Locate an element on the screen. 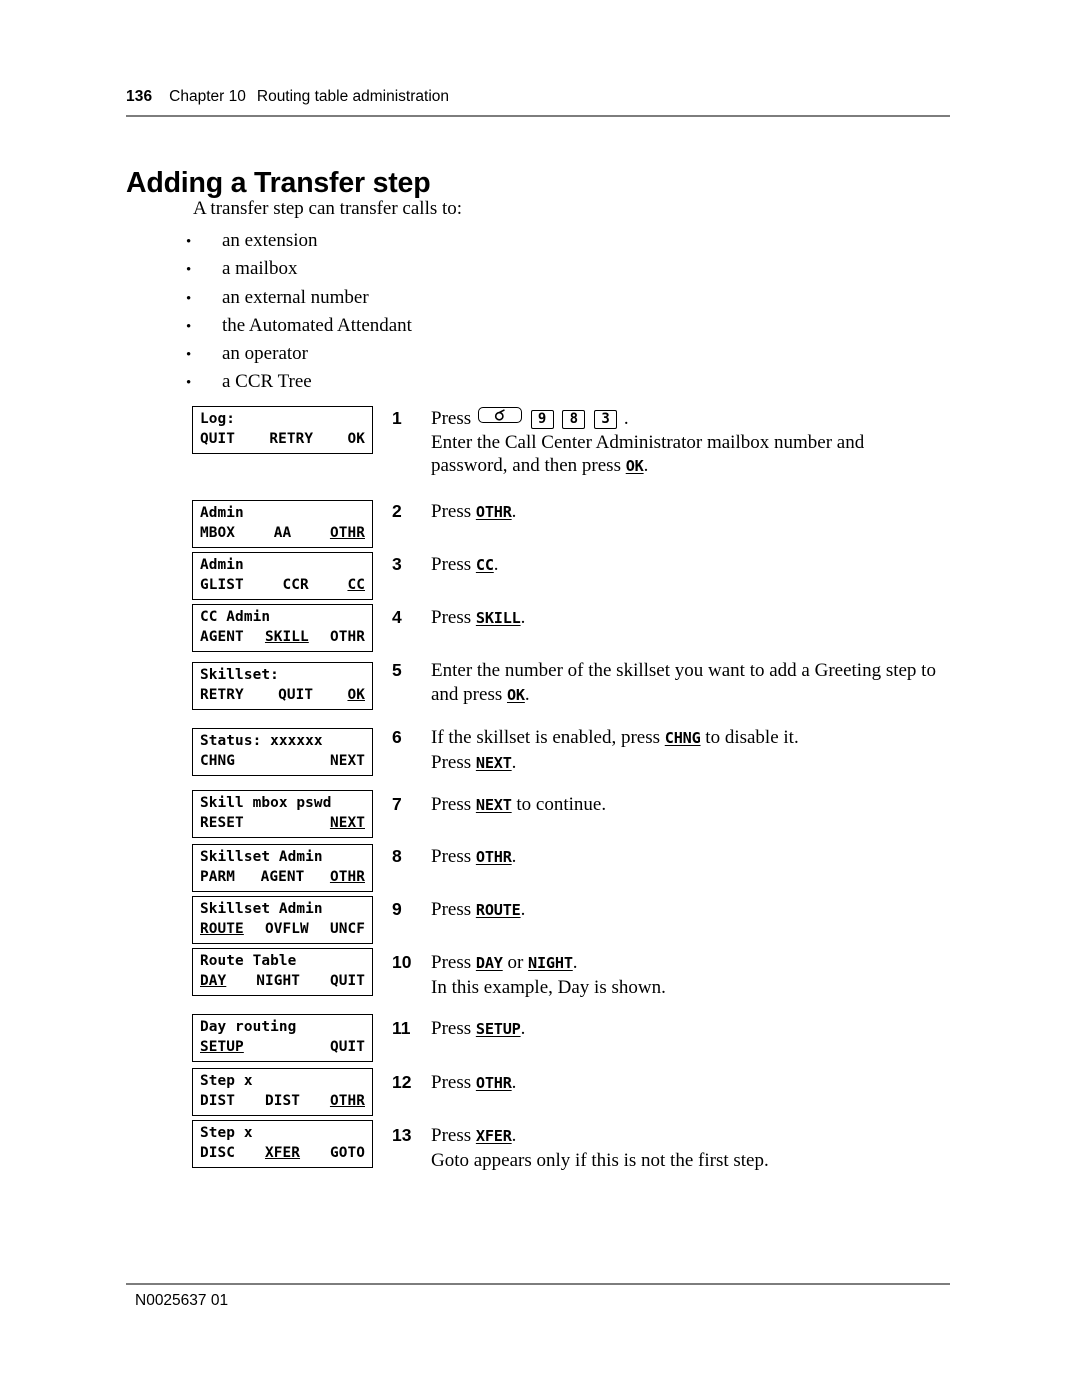 The height and width of the screenshot is (1397, 1080). softkey-label: AA is located at coordinates (282, 534).